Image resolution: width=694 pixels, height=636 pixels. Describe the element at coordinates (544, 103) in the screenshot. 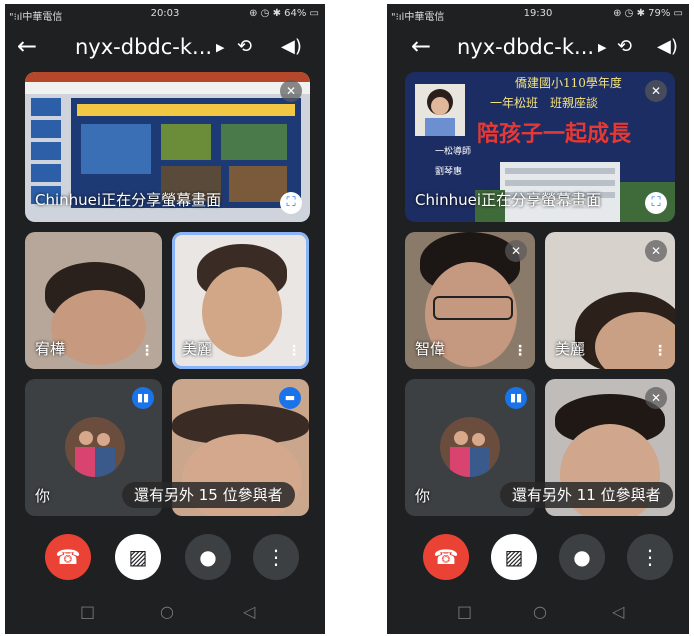

I see `slide-title-line2: 一年松班 班親座談` at that location.